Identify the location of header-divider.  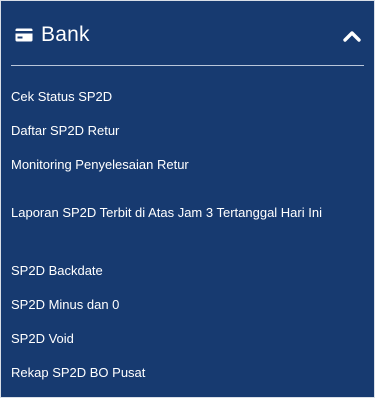
(187, 65).